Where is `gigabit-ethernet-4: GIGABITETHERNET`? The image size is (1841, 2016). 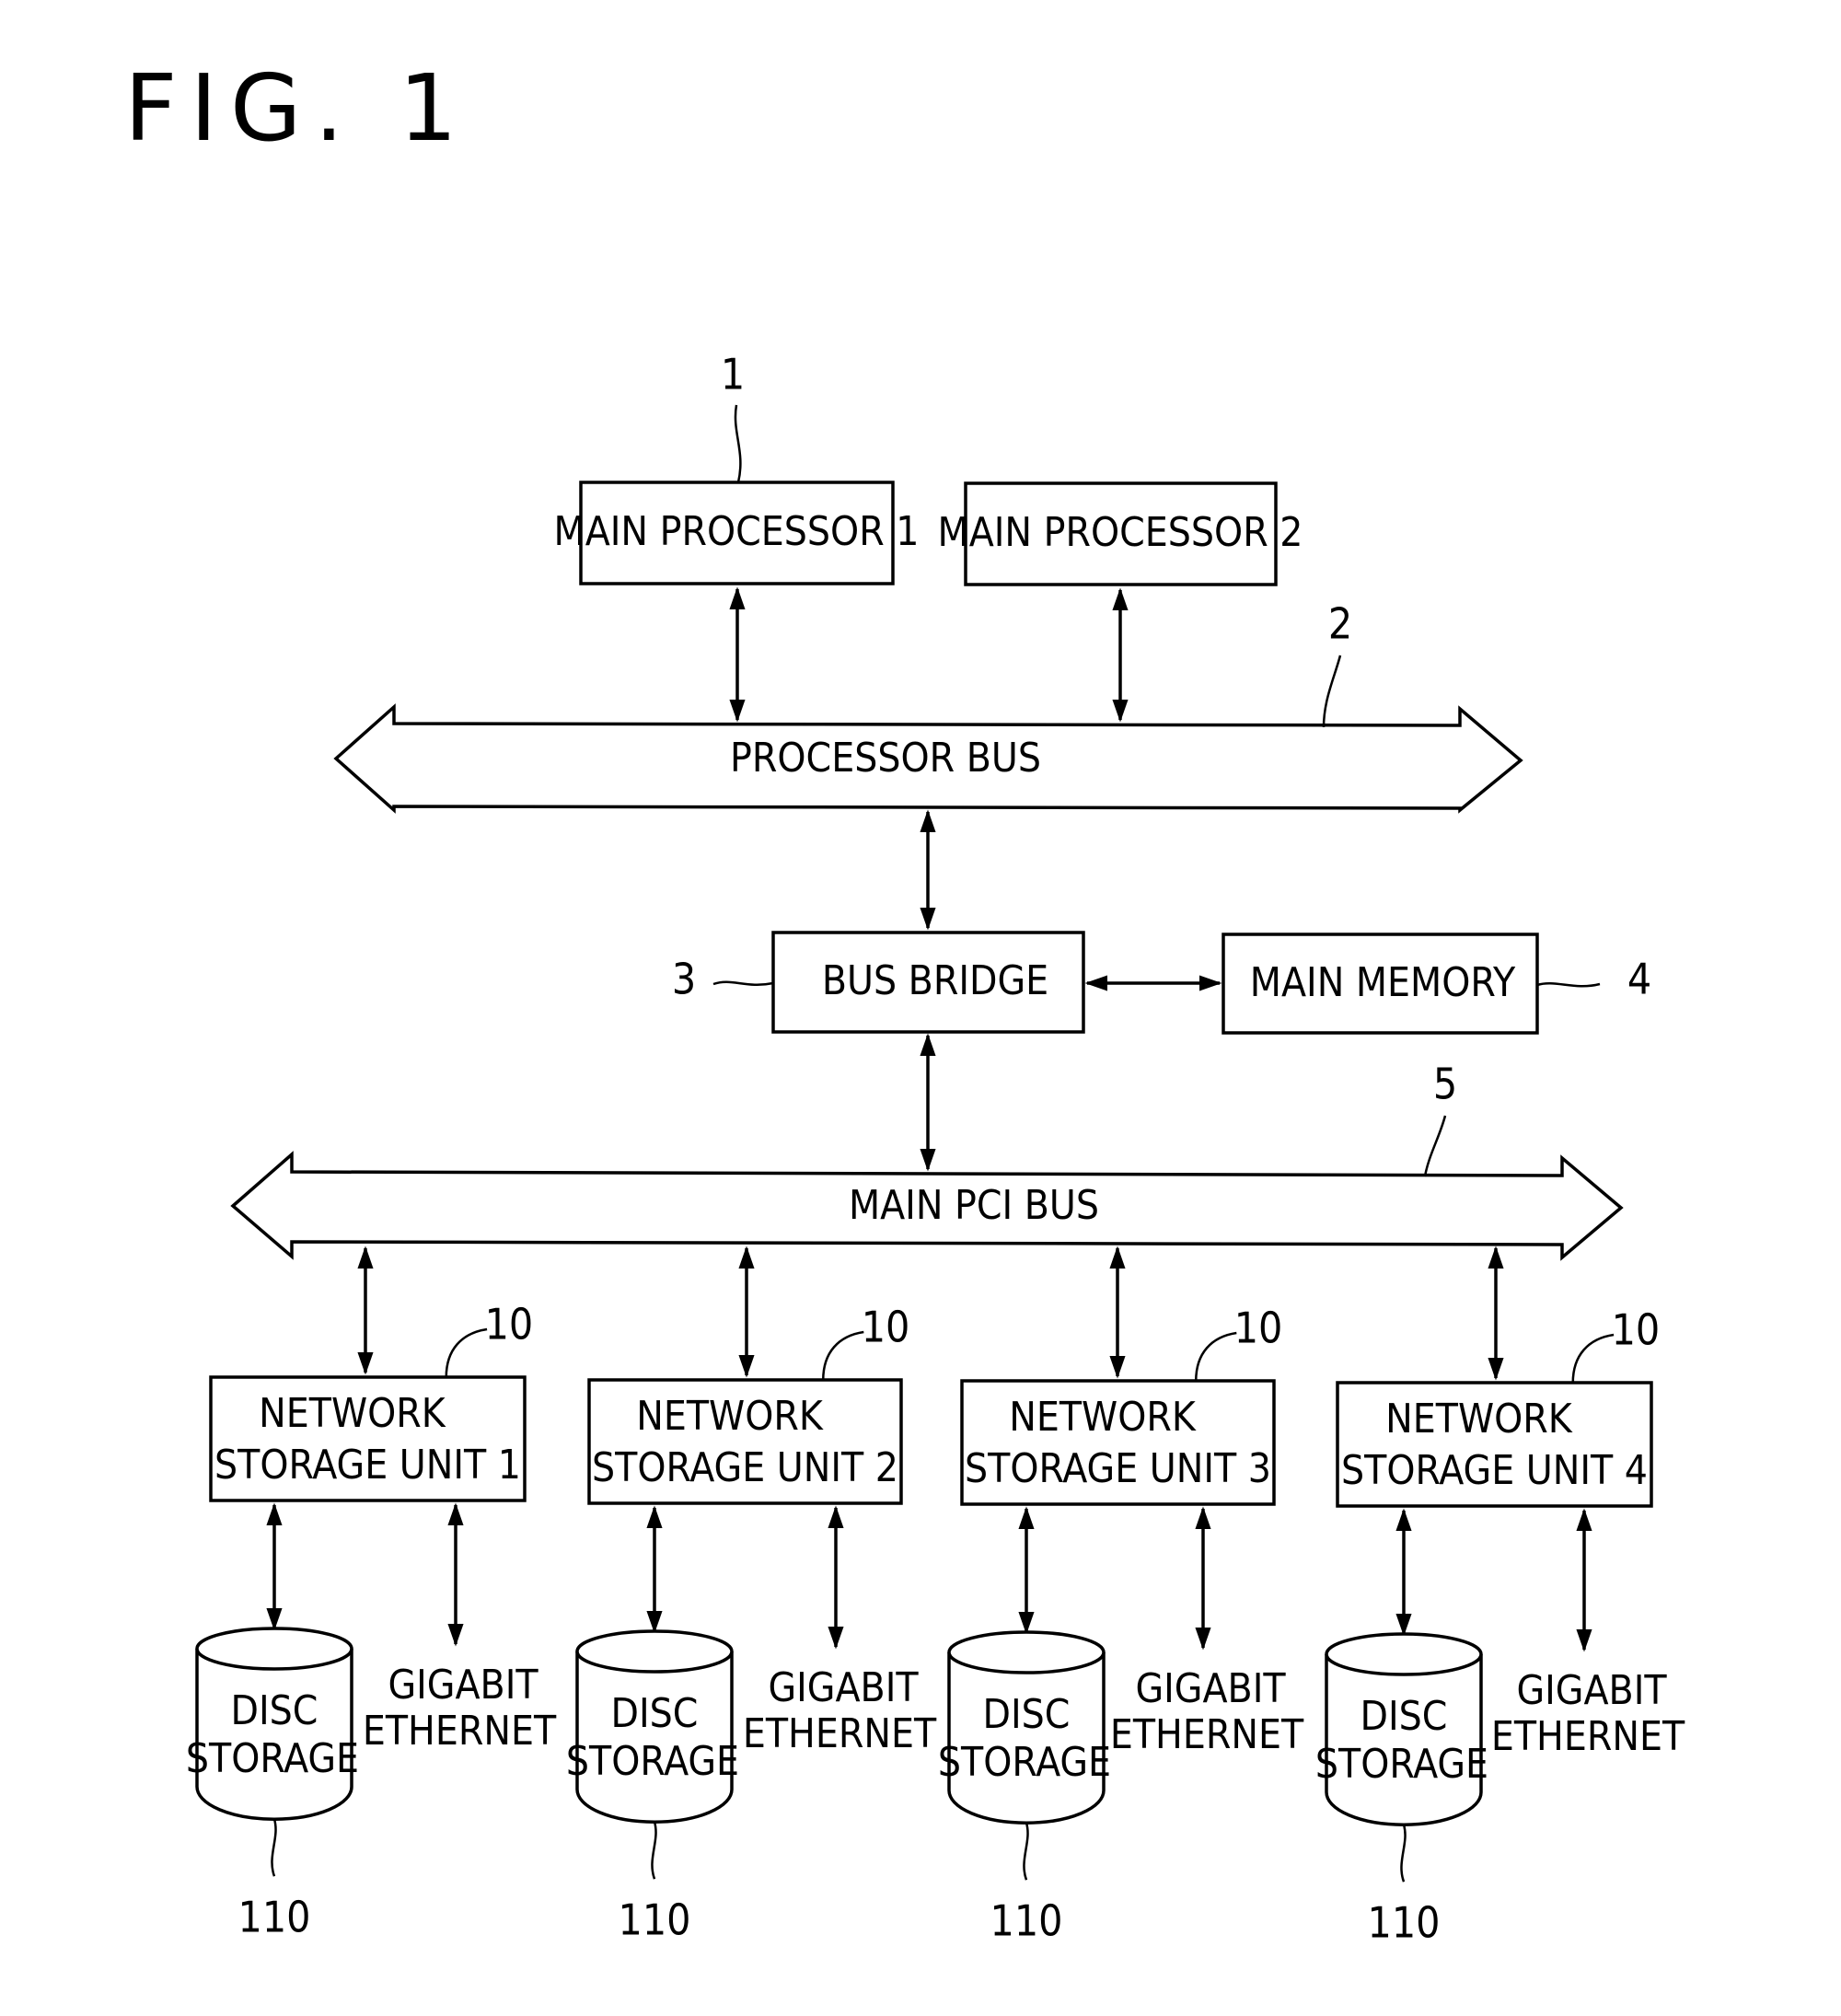 gigabit-ethernet-4: GIGABITETHERNET is located at coordinates (1588, 1713).